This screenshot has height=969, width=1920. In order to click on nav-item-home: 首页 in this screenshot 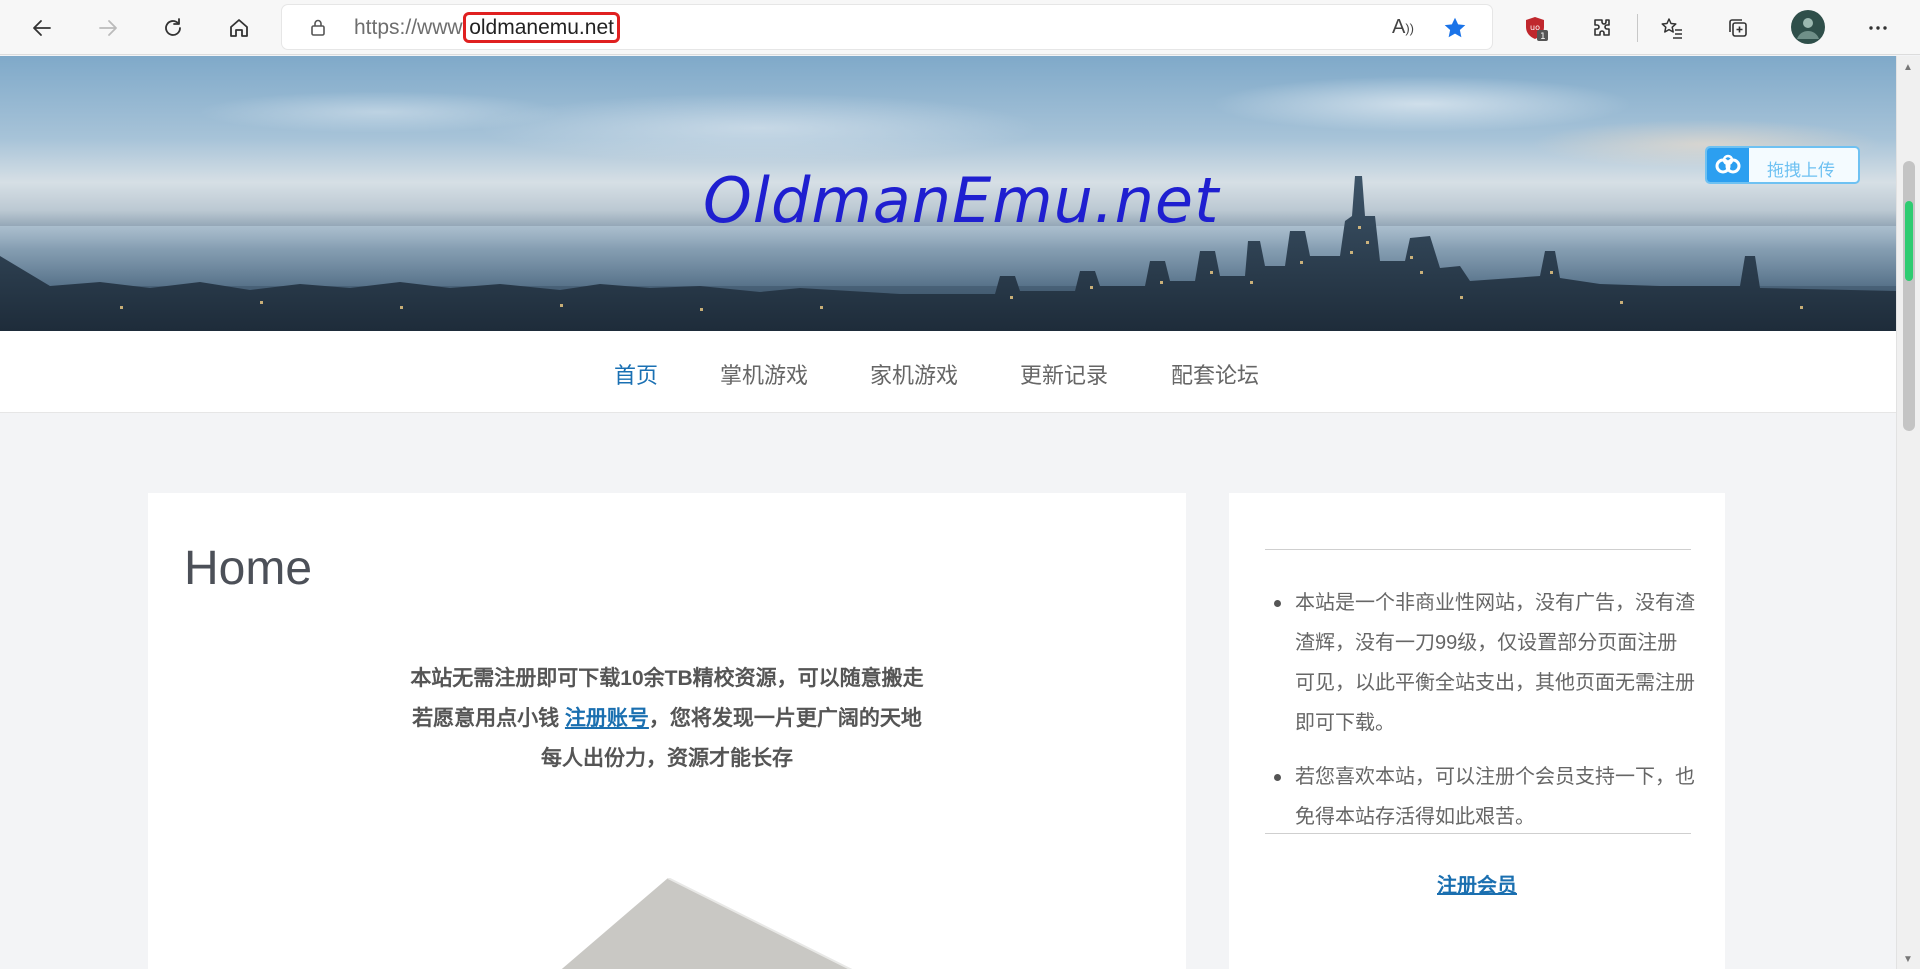, I will do `click(636, 374)`.